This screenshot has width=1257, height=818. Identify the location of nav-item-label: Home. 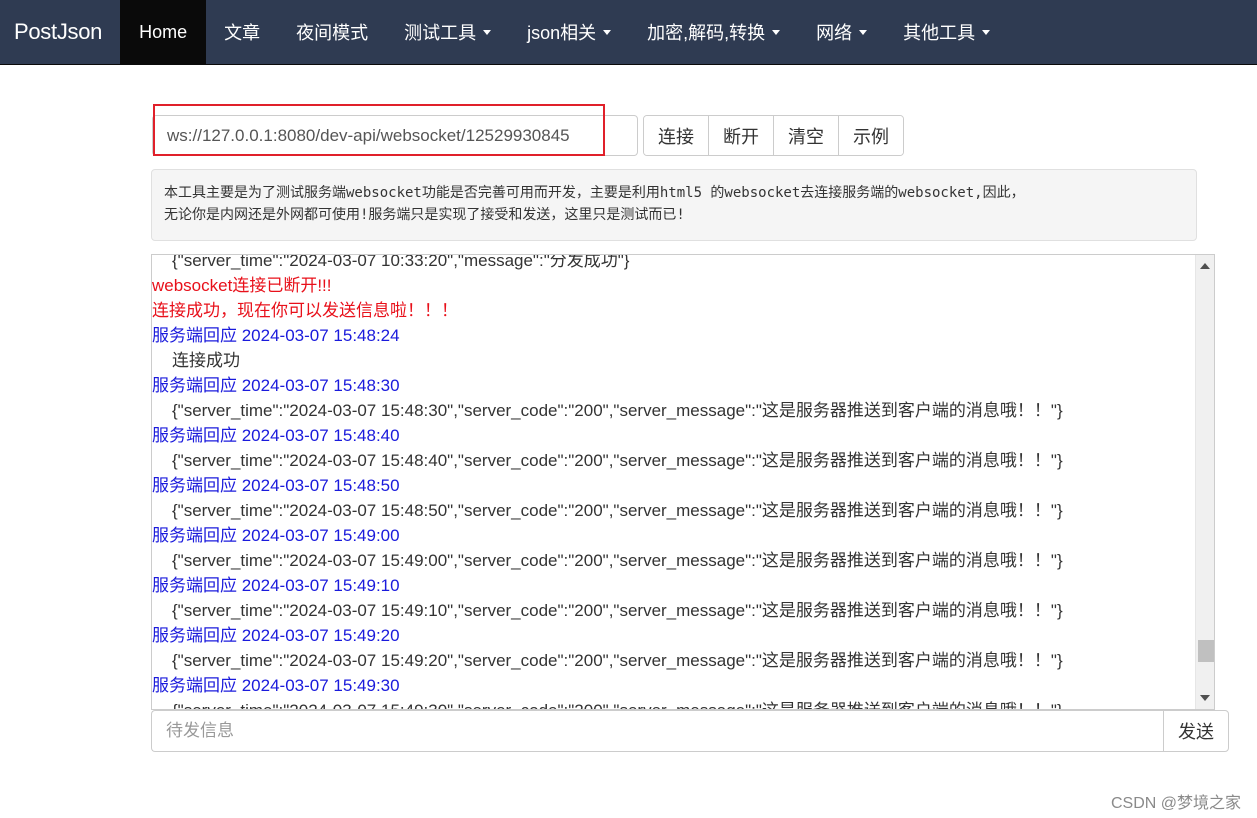
(163, 31).